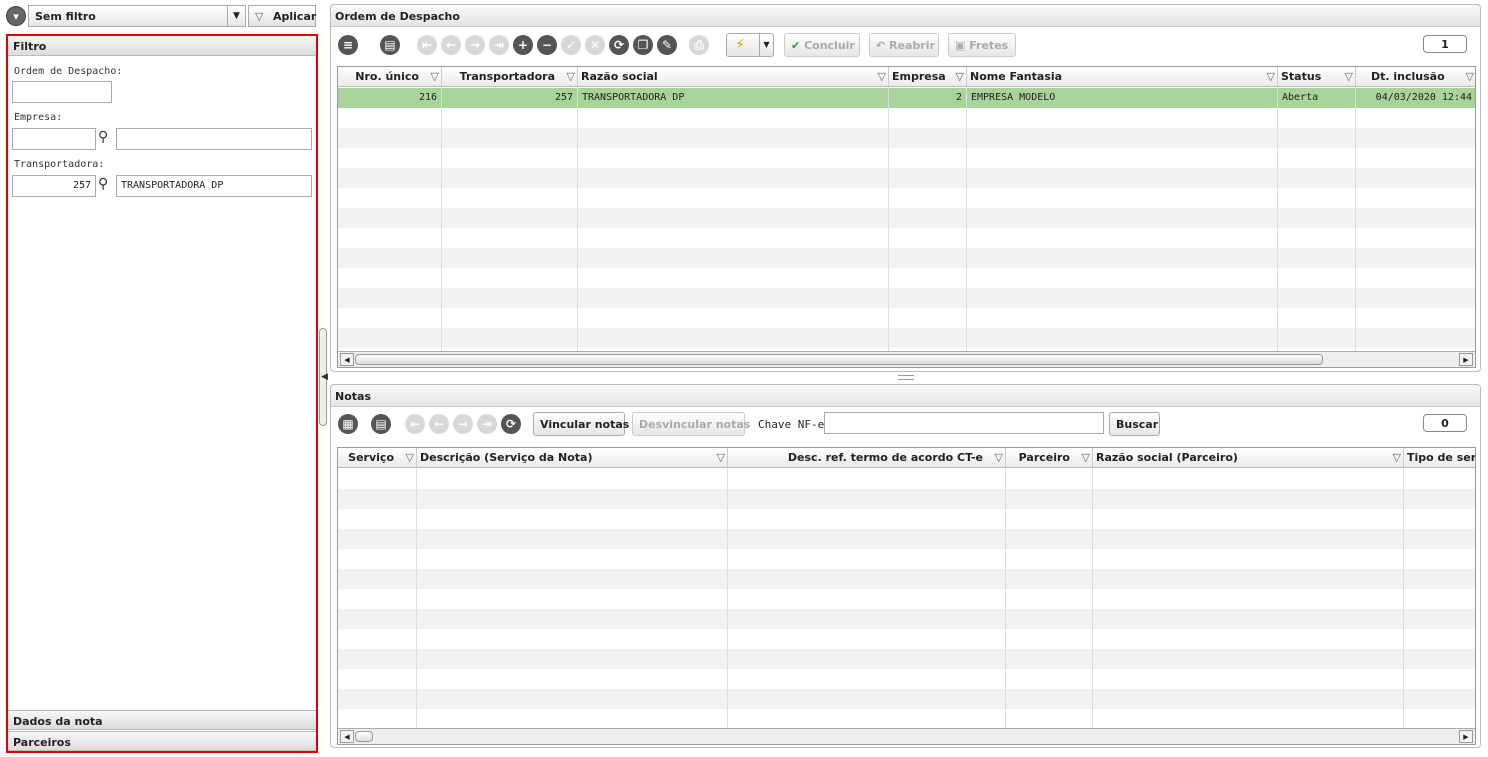 The height and width of the screenshot is (757, 1488). I want to click on grid-view-icon: ▦, so click(348, 424).